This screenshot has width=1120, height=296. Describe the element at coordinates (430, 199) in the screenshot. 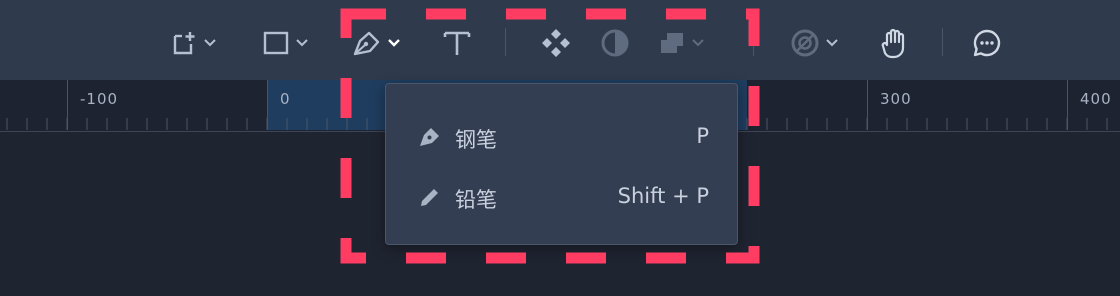

I see `pencil-icon` at that location.